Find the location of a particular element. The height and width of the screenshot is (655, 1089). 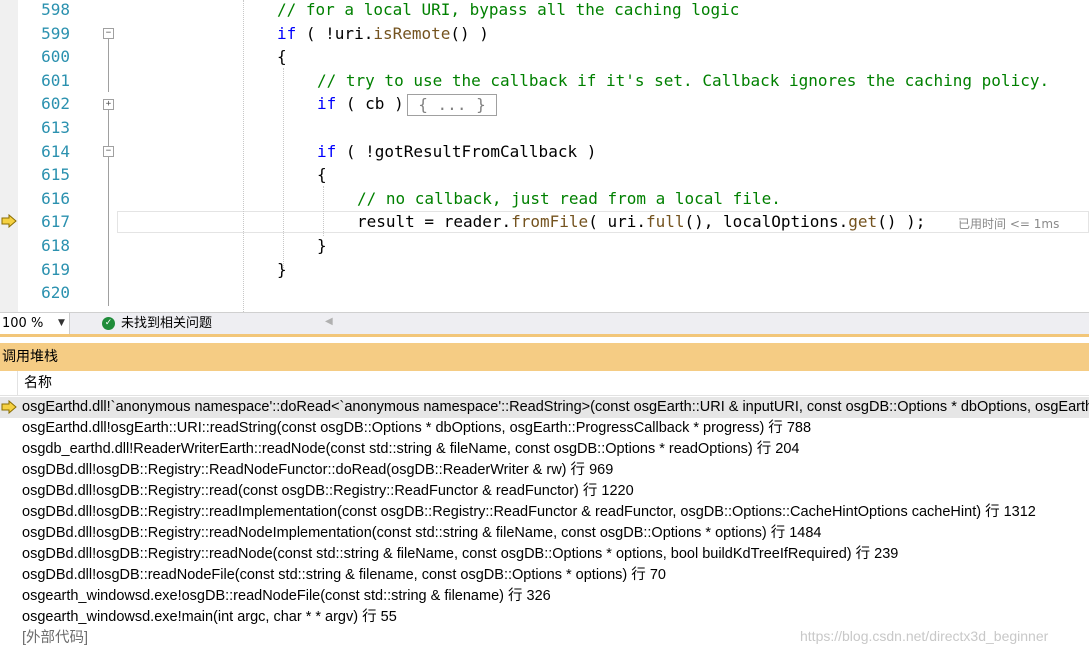

line-number: 615 is located at coordinates (55, 175).